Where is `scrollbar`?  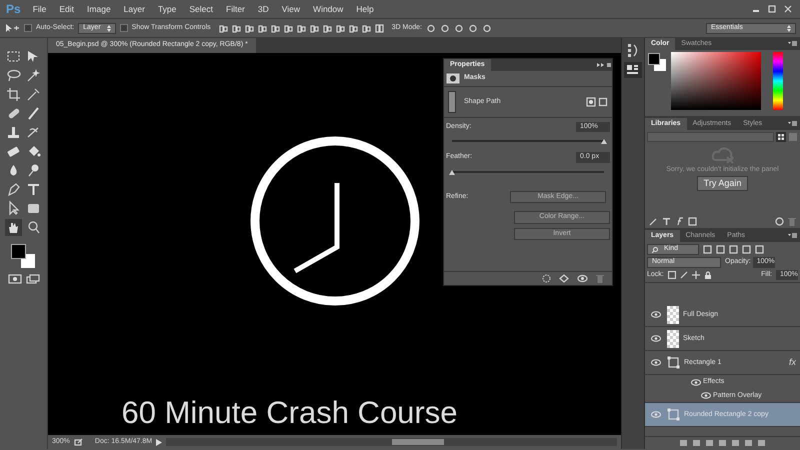 scrollbar is located at coordinates (391, 442).